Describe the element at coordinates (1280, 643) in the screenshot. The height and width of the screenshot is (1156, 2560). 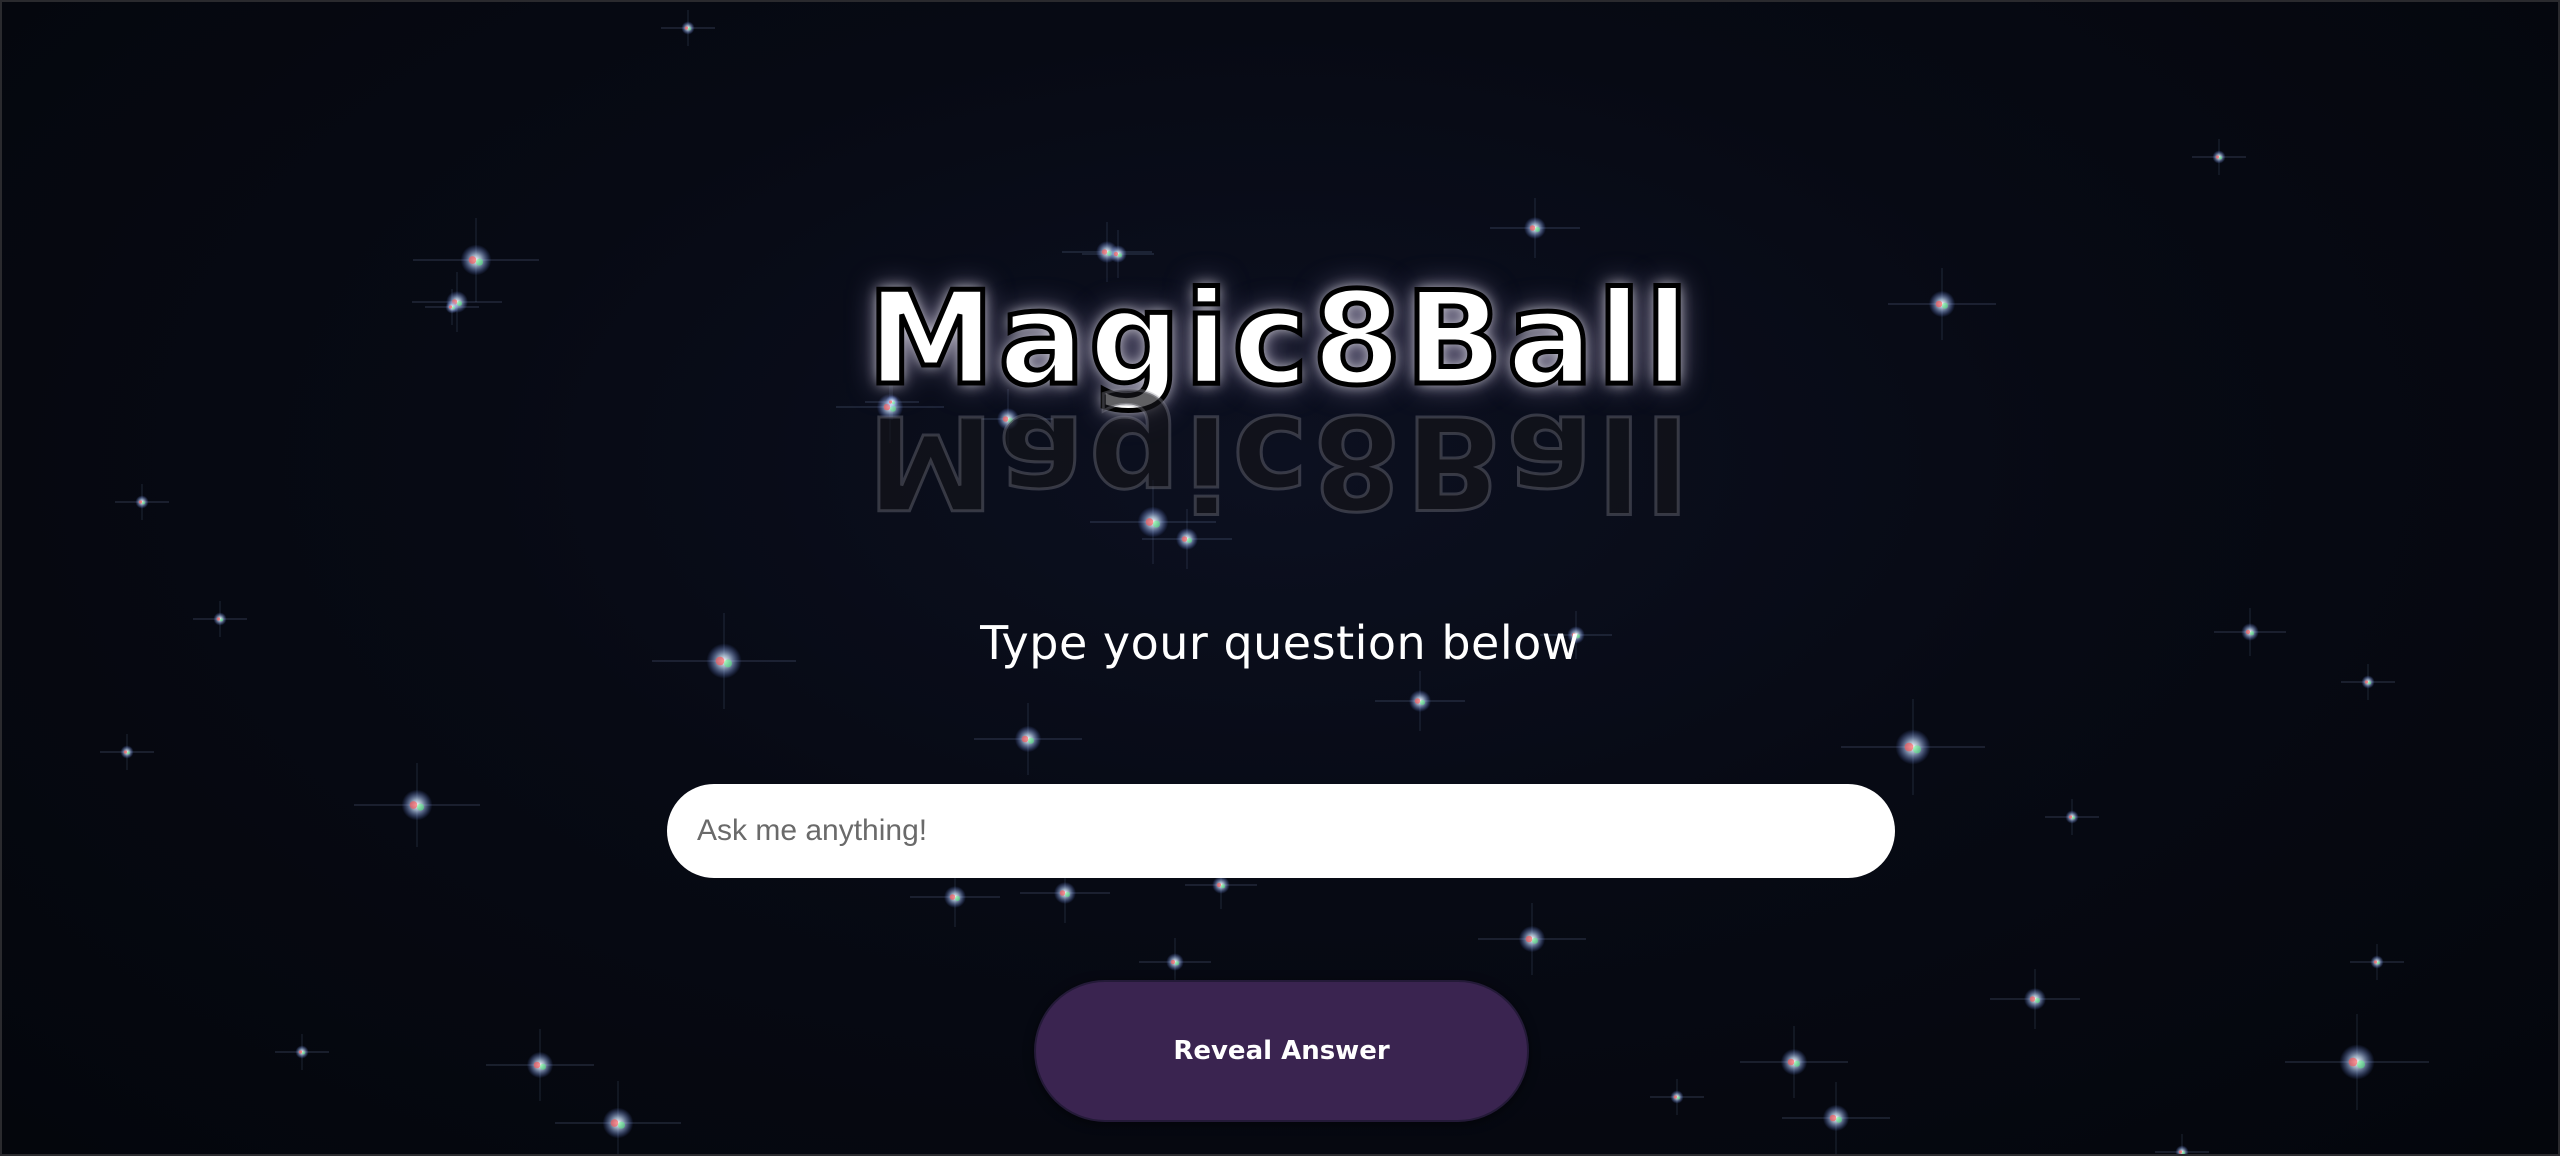
I see `question-prompt: Type your question below` at that location.